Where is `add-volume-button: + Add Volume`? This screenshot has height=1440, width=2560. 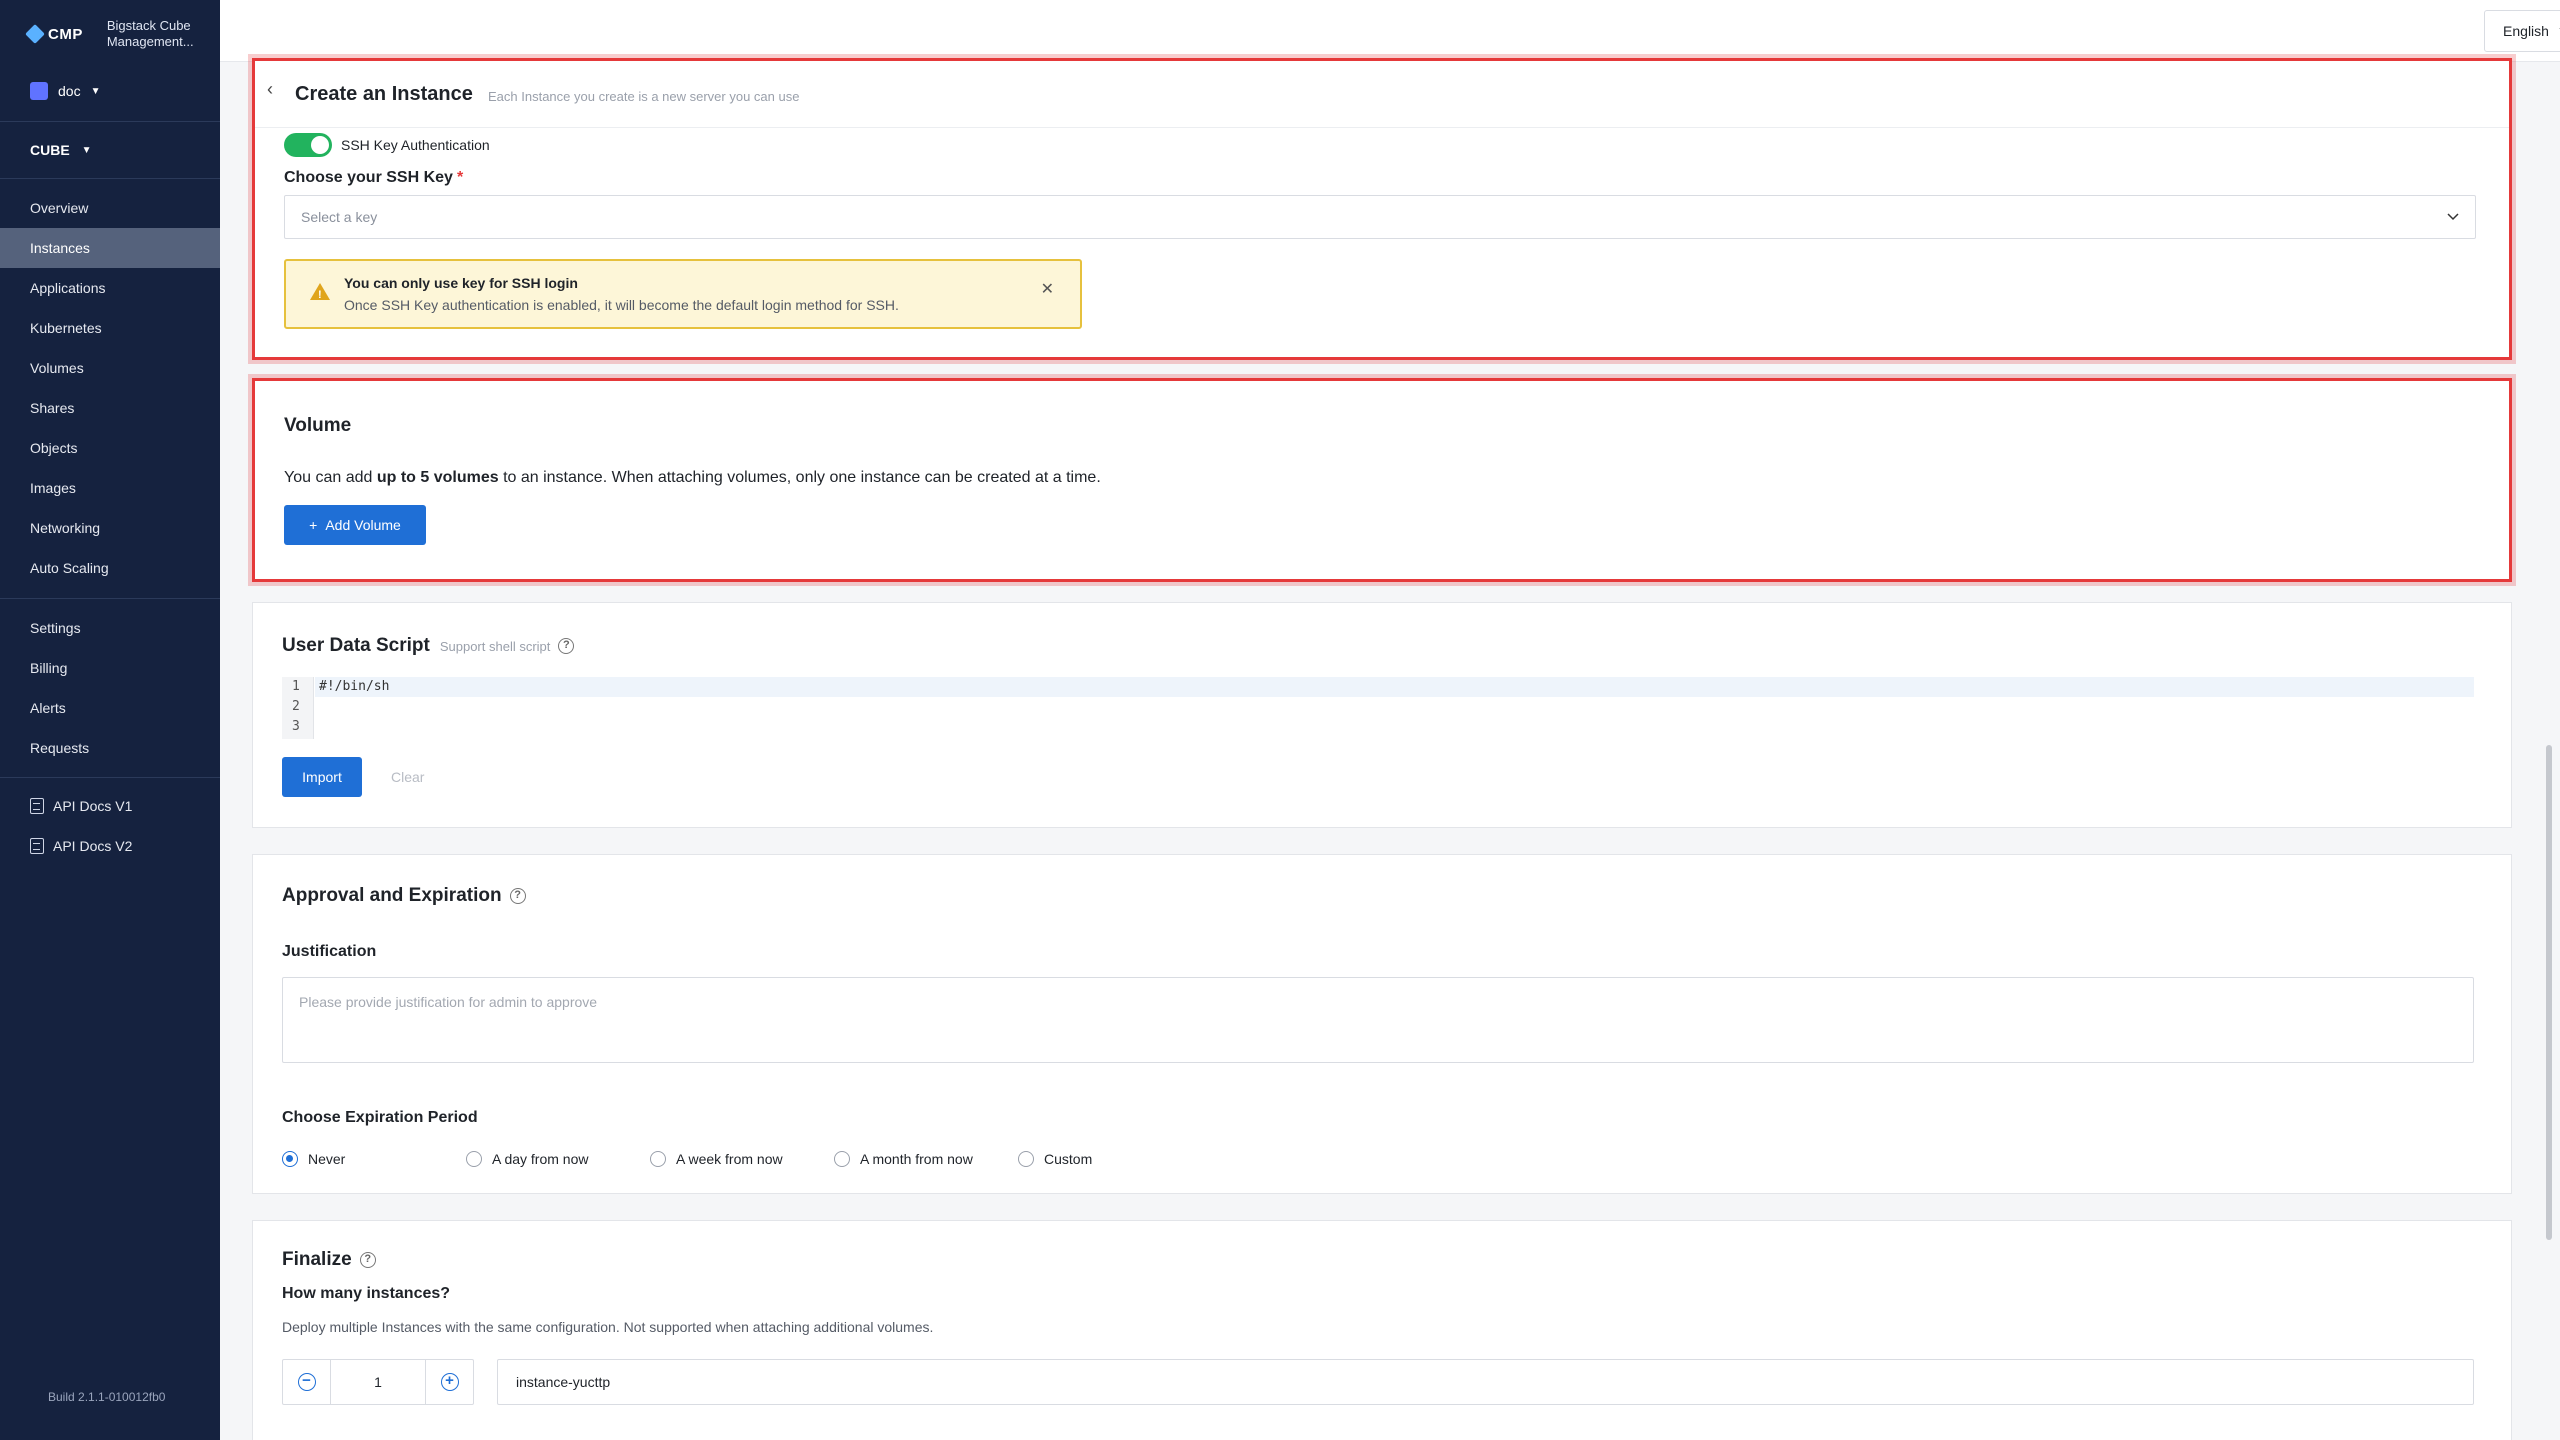
add-volume-button: + Add Volume is located at coordinates (355, 525).